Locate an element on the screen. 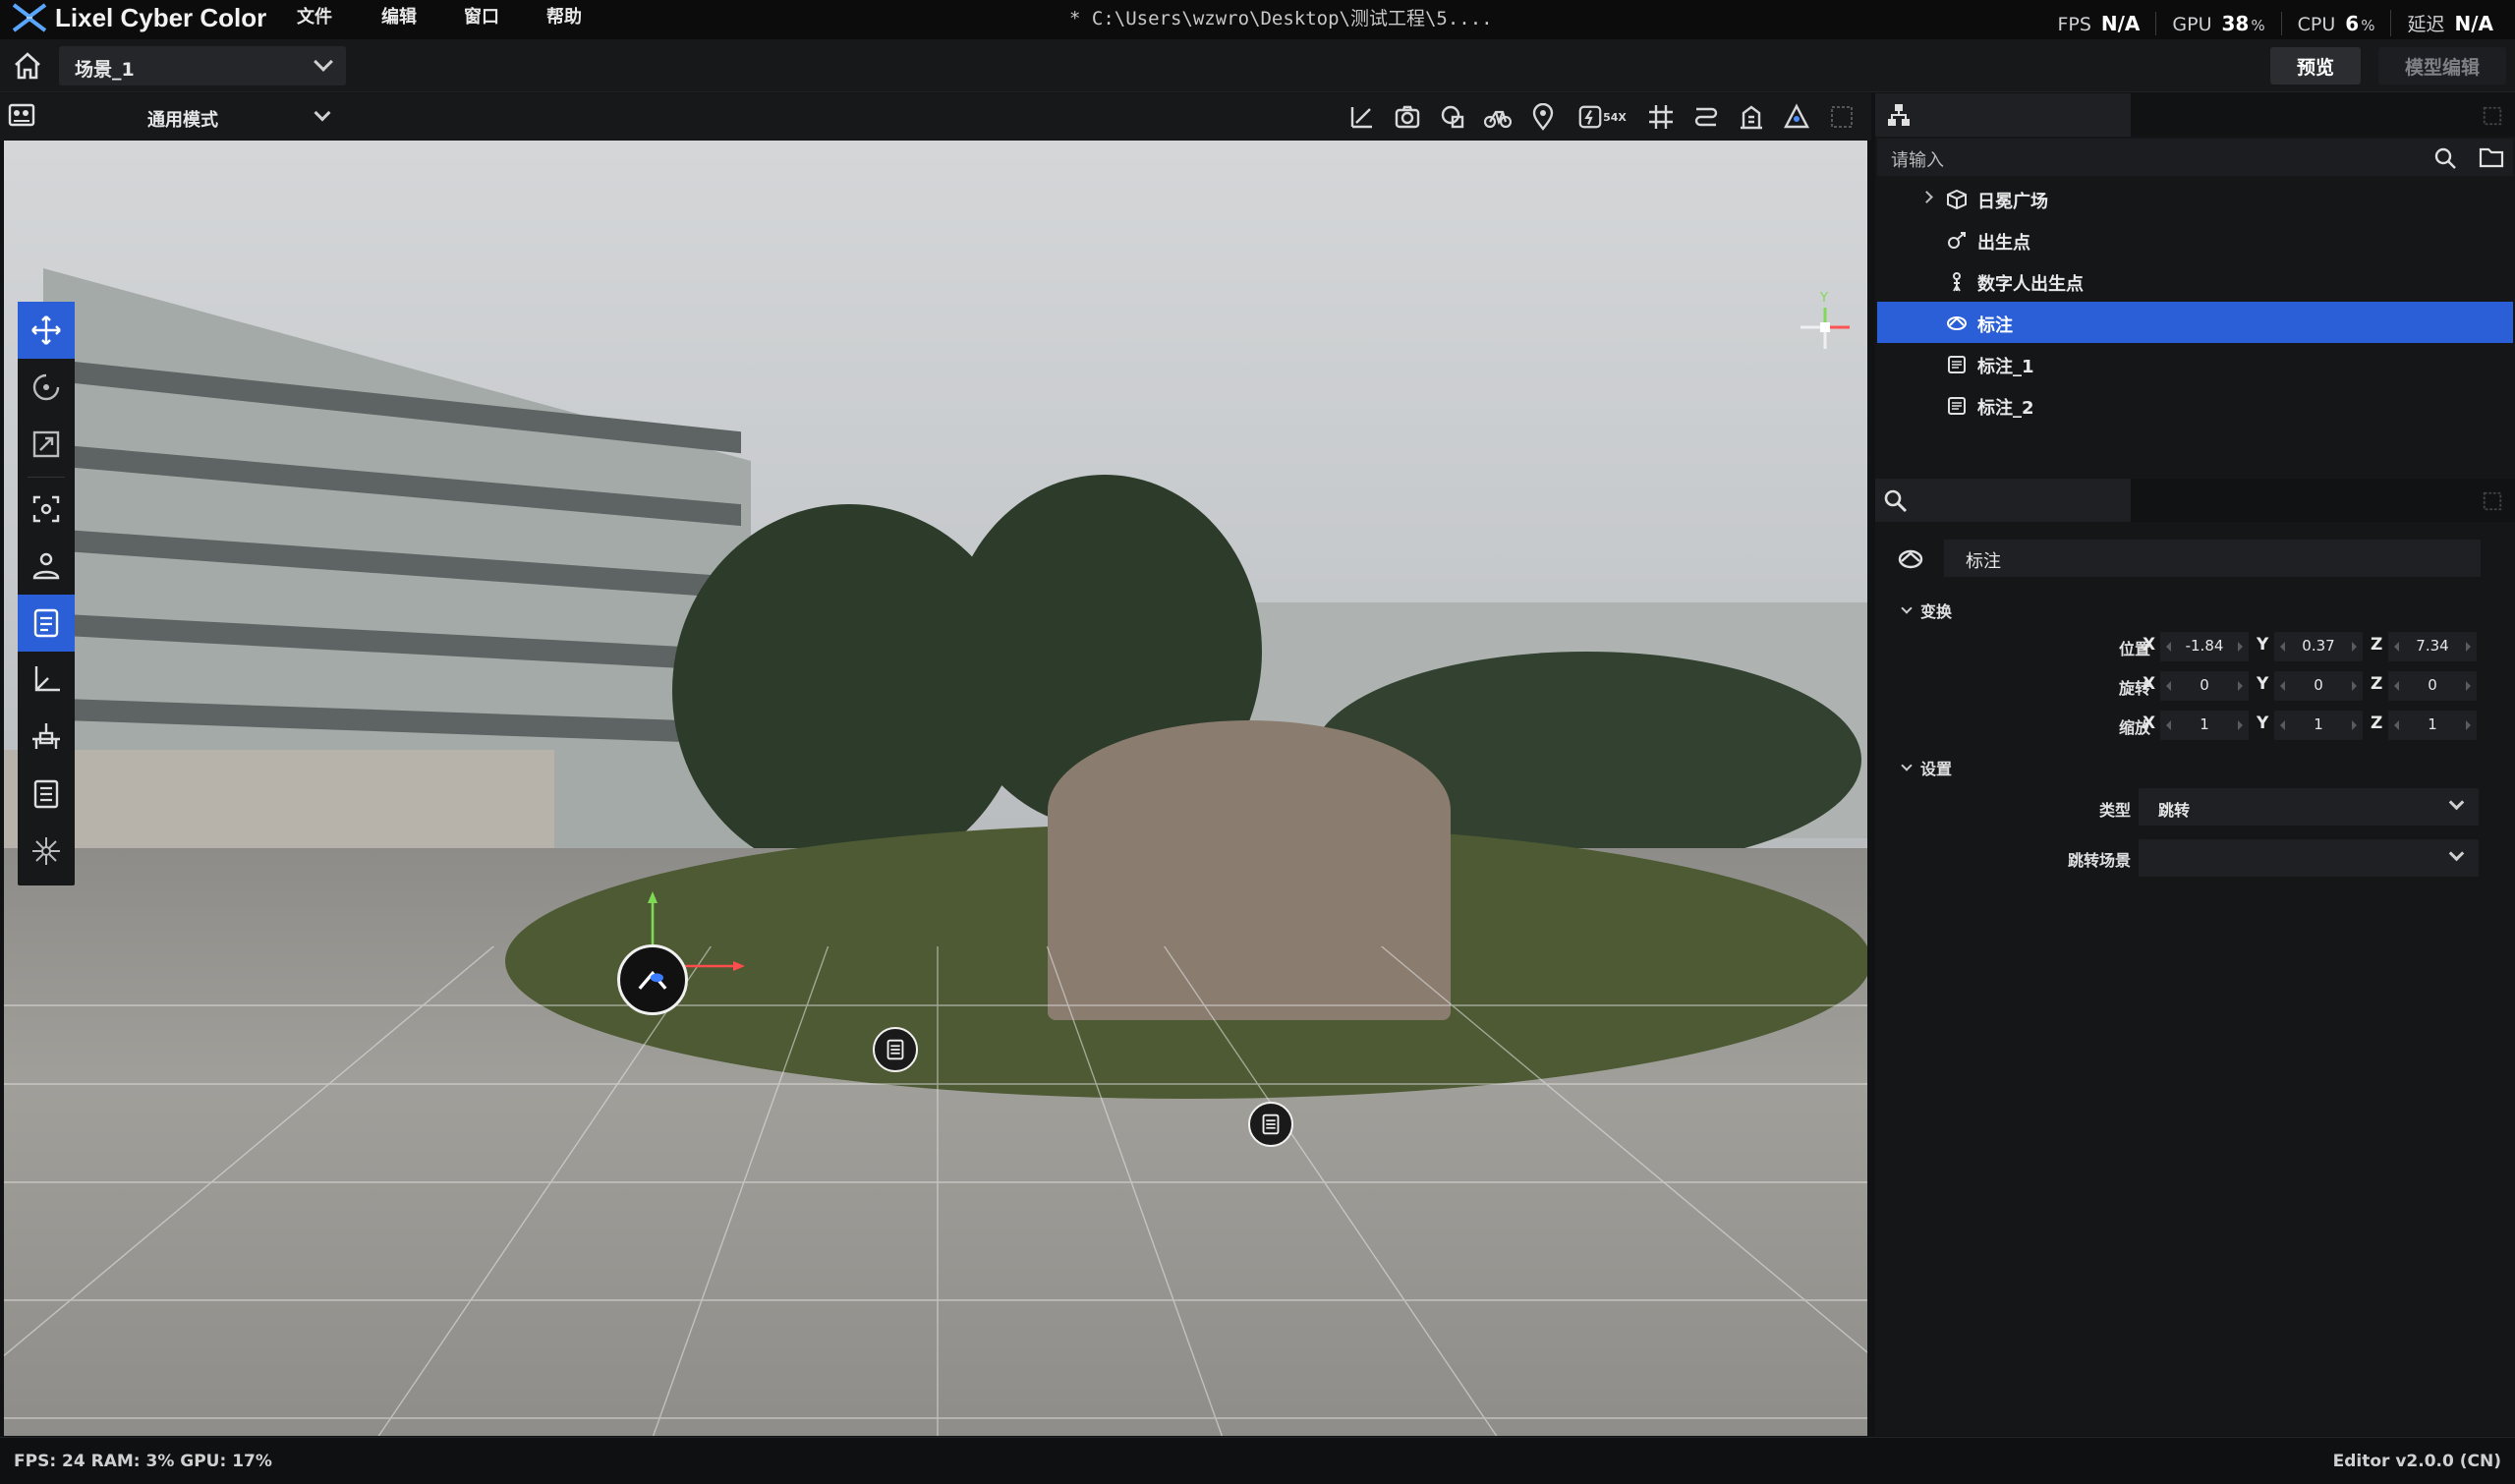 This screenshot has height=1484, width=2515. shape-tool is located at coordinates (1452, 117).